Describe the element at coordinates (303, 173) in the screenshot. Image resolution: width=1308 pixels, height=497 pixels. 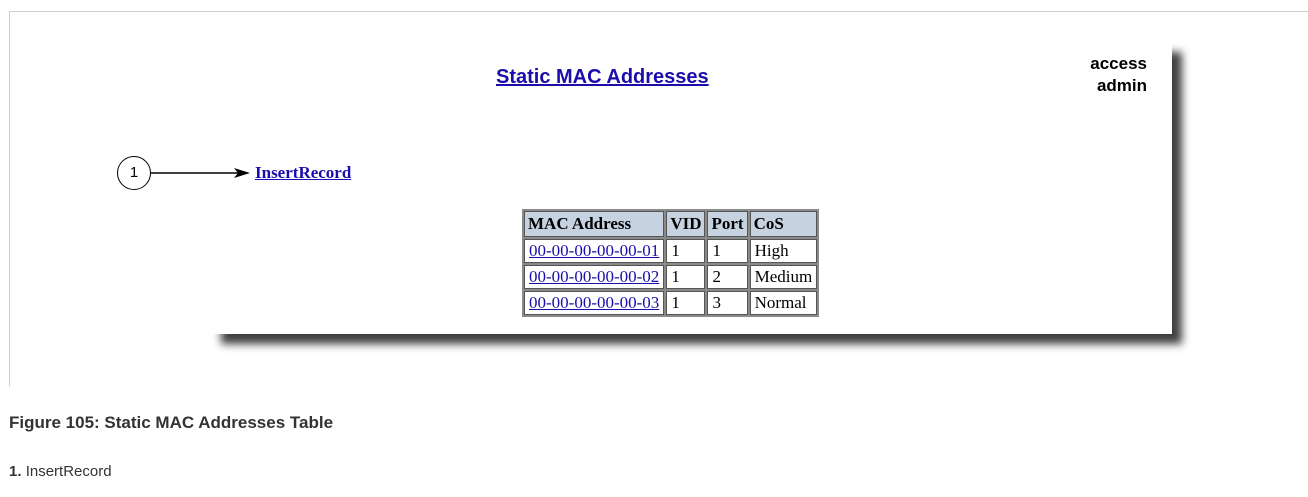
I see `insert-record-link: InsertRecord` at that location.